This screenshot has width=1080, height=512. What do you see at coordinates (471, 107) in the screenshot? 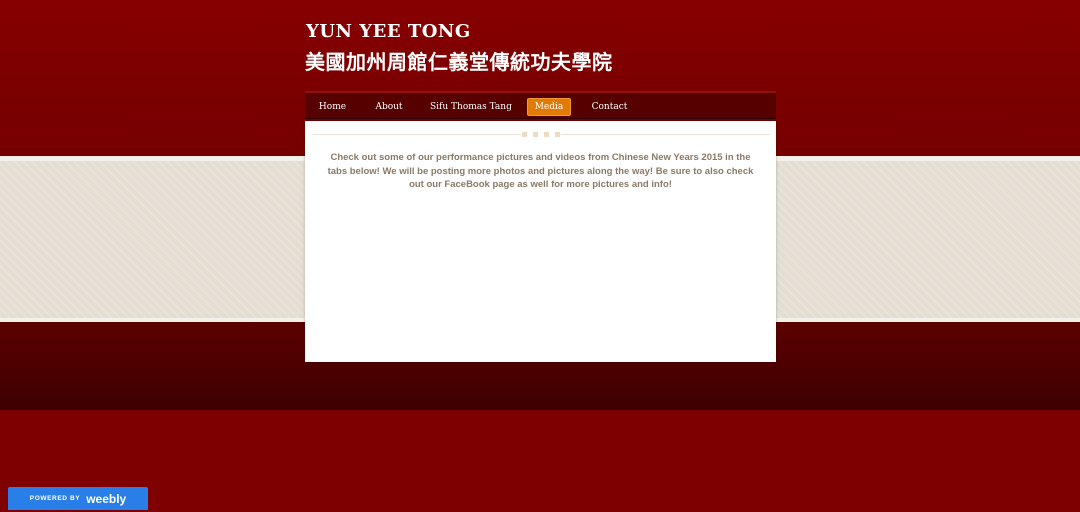
I see `nav-item-sifu-thomas-tang: Sifu Thomas Tang` at bounding box center [471, 107].